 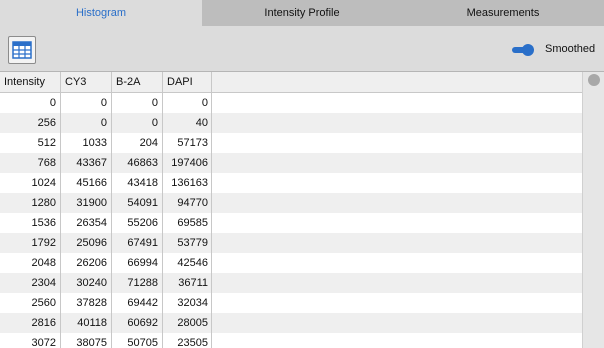 What do you see at coordinates (528, 50) in the screenshot?
I see `toggle-knob` at bounding box center [528, 50].